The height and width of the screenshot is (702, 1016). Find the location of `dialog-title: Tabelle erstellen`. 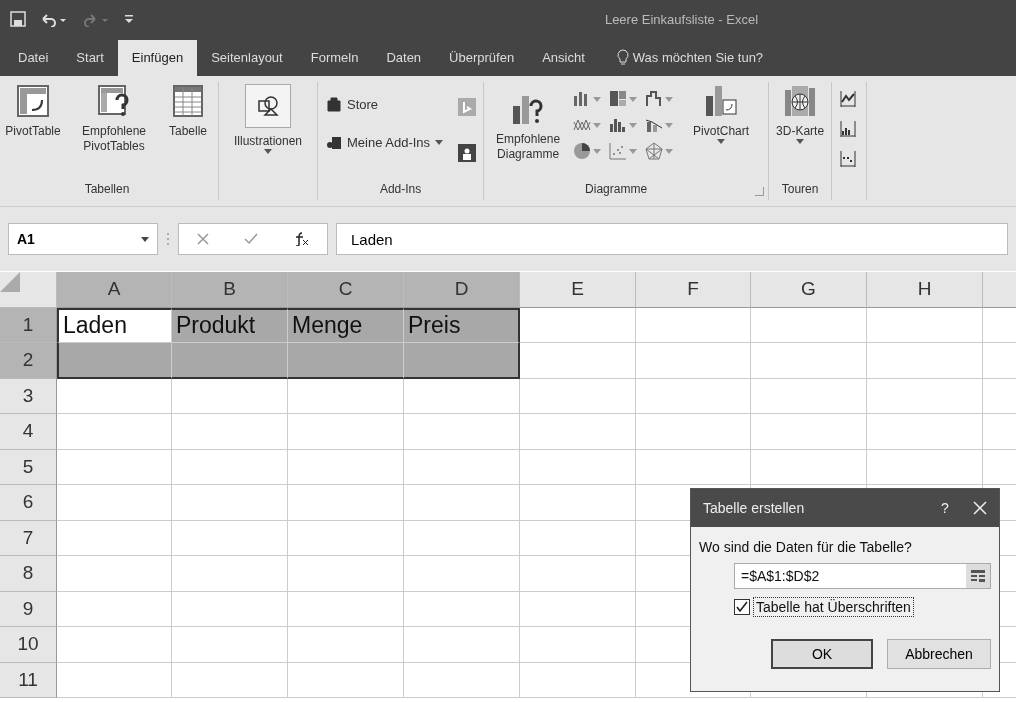

dialog-title: Tabelle erstellen is located at coordinates (754, 508).